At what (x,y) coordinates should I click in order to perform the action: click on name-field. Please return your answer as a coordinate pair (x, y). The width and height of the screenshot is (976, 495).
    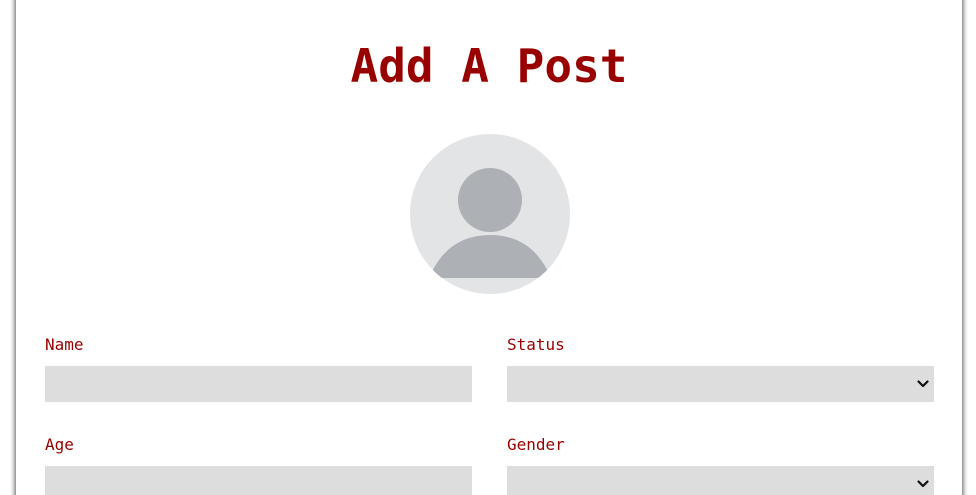
    Looking at the image, I should click on (258, 384).